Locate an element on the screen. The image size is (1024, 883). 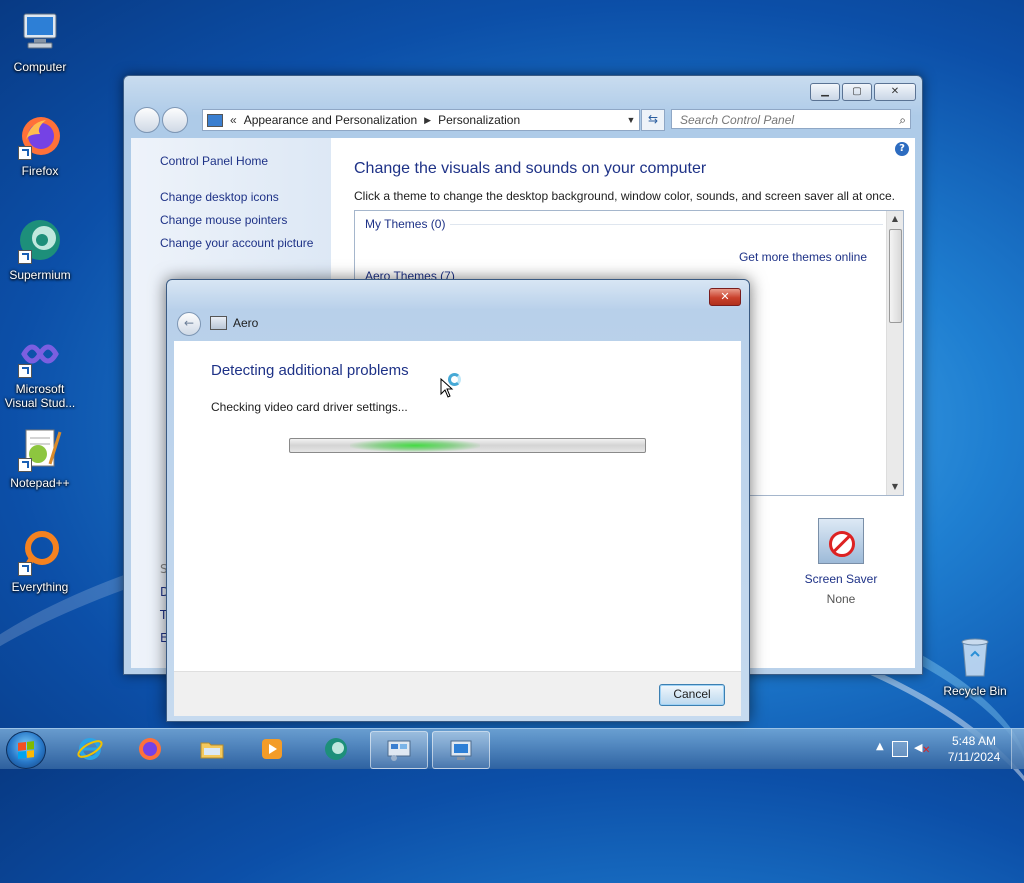
troubleshooter-app-icon is located at coordinates (218, 323).